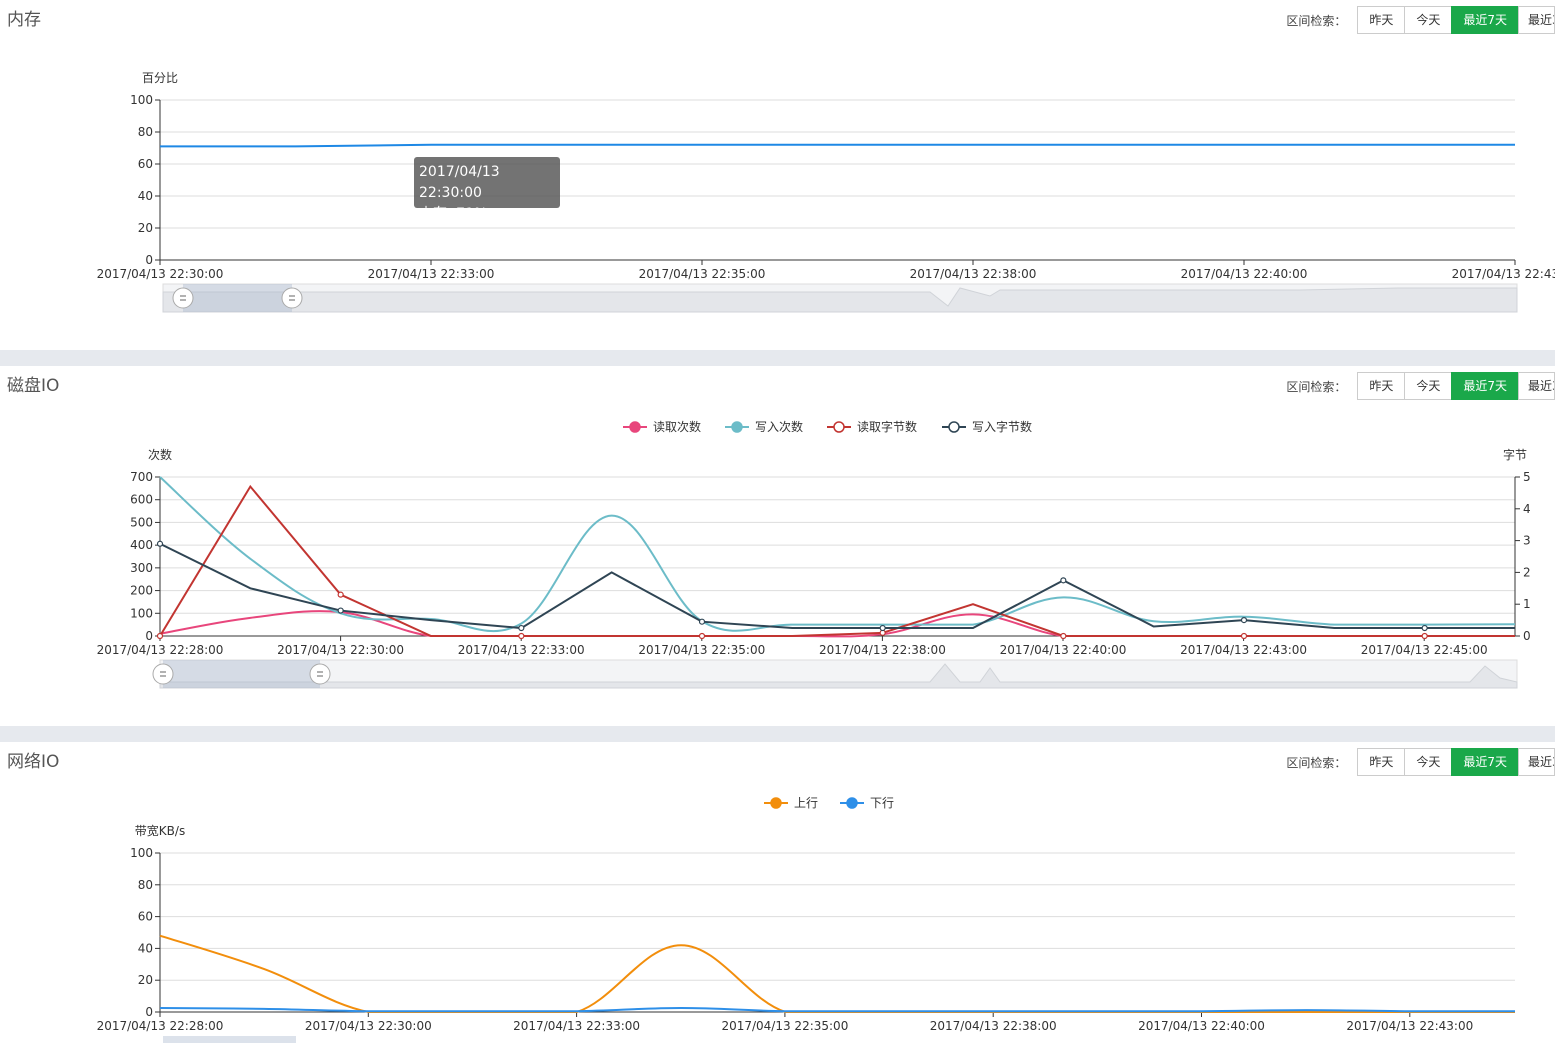  What do you see at coordinates (1527, 572) in the screenshot?
I see `y-right-tick-label: 2` at bounding box center [1527, 572].